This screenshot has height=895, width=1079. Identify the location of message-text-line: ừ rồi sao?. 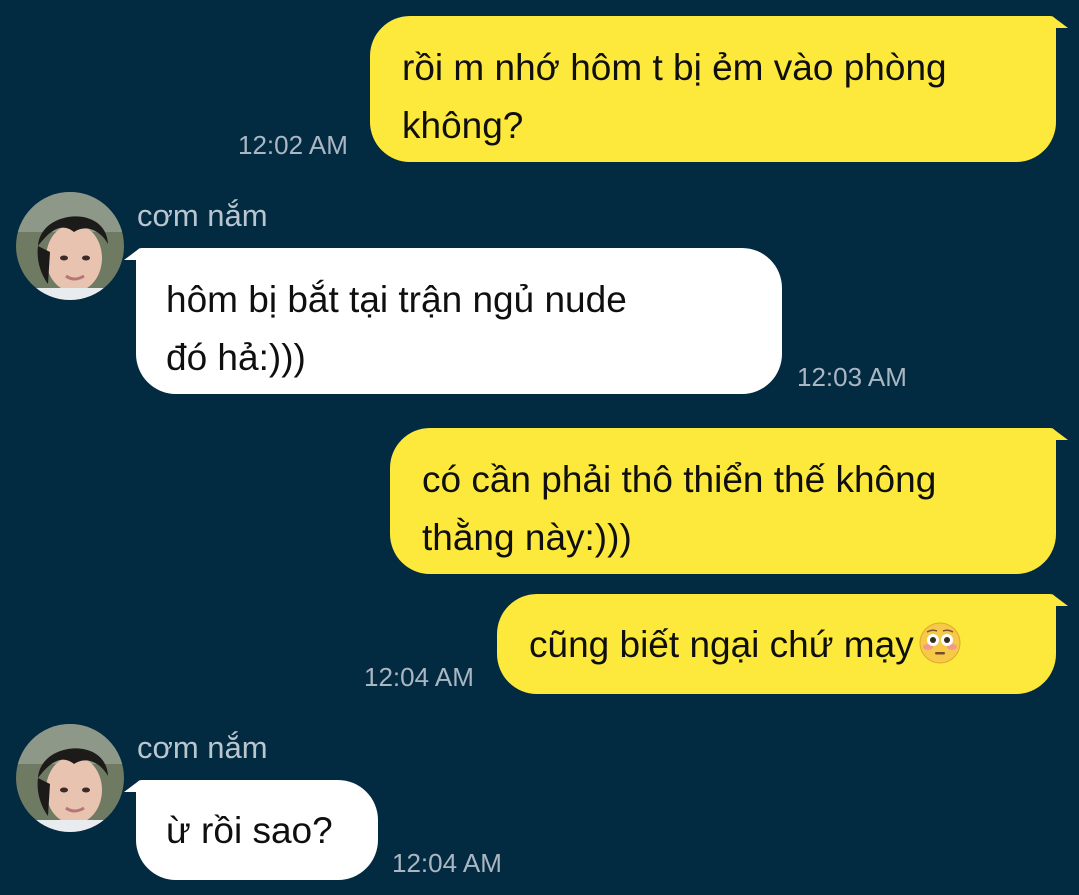
(249, 830).